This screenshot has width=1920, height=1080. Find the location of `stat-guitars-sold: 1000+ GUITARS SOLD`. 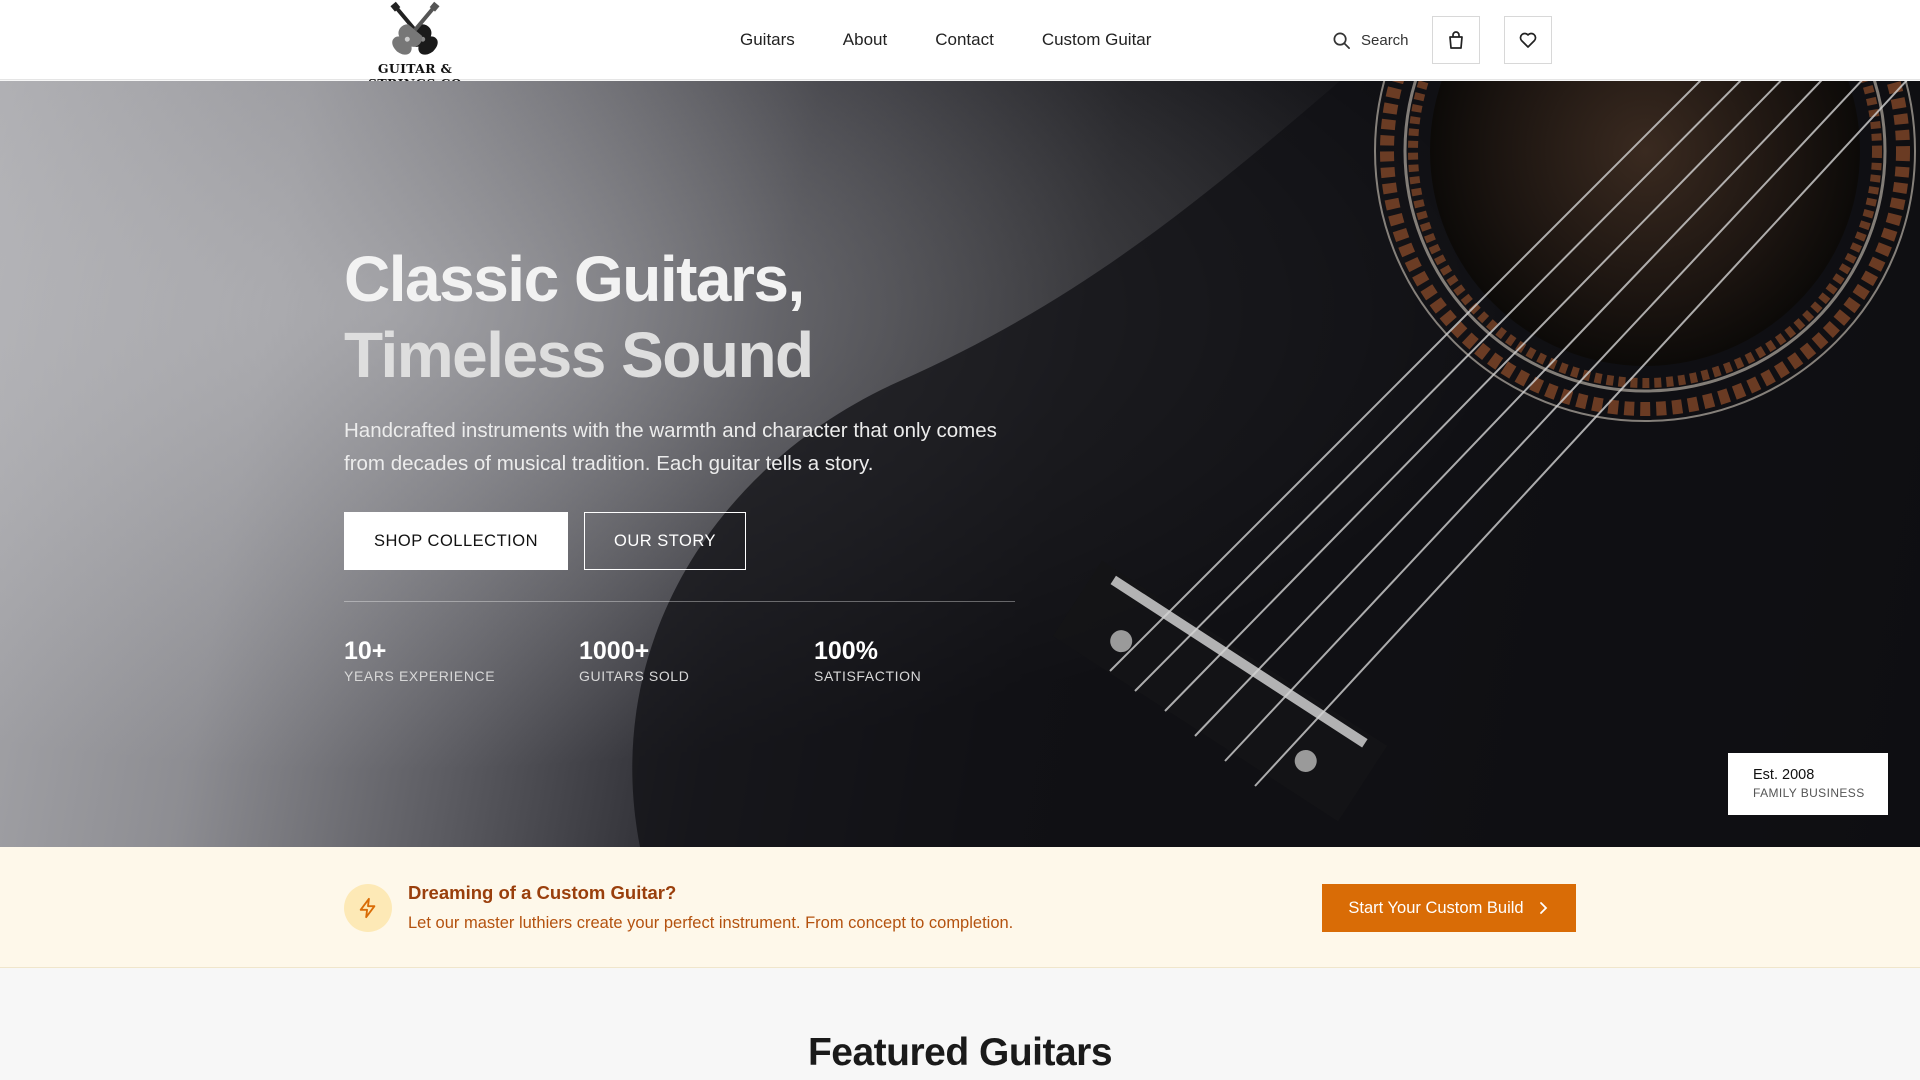

stat-guitars-sold: 1000+ GUITARS SOLD is located at coordinates (634, 660).